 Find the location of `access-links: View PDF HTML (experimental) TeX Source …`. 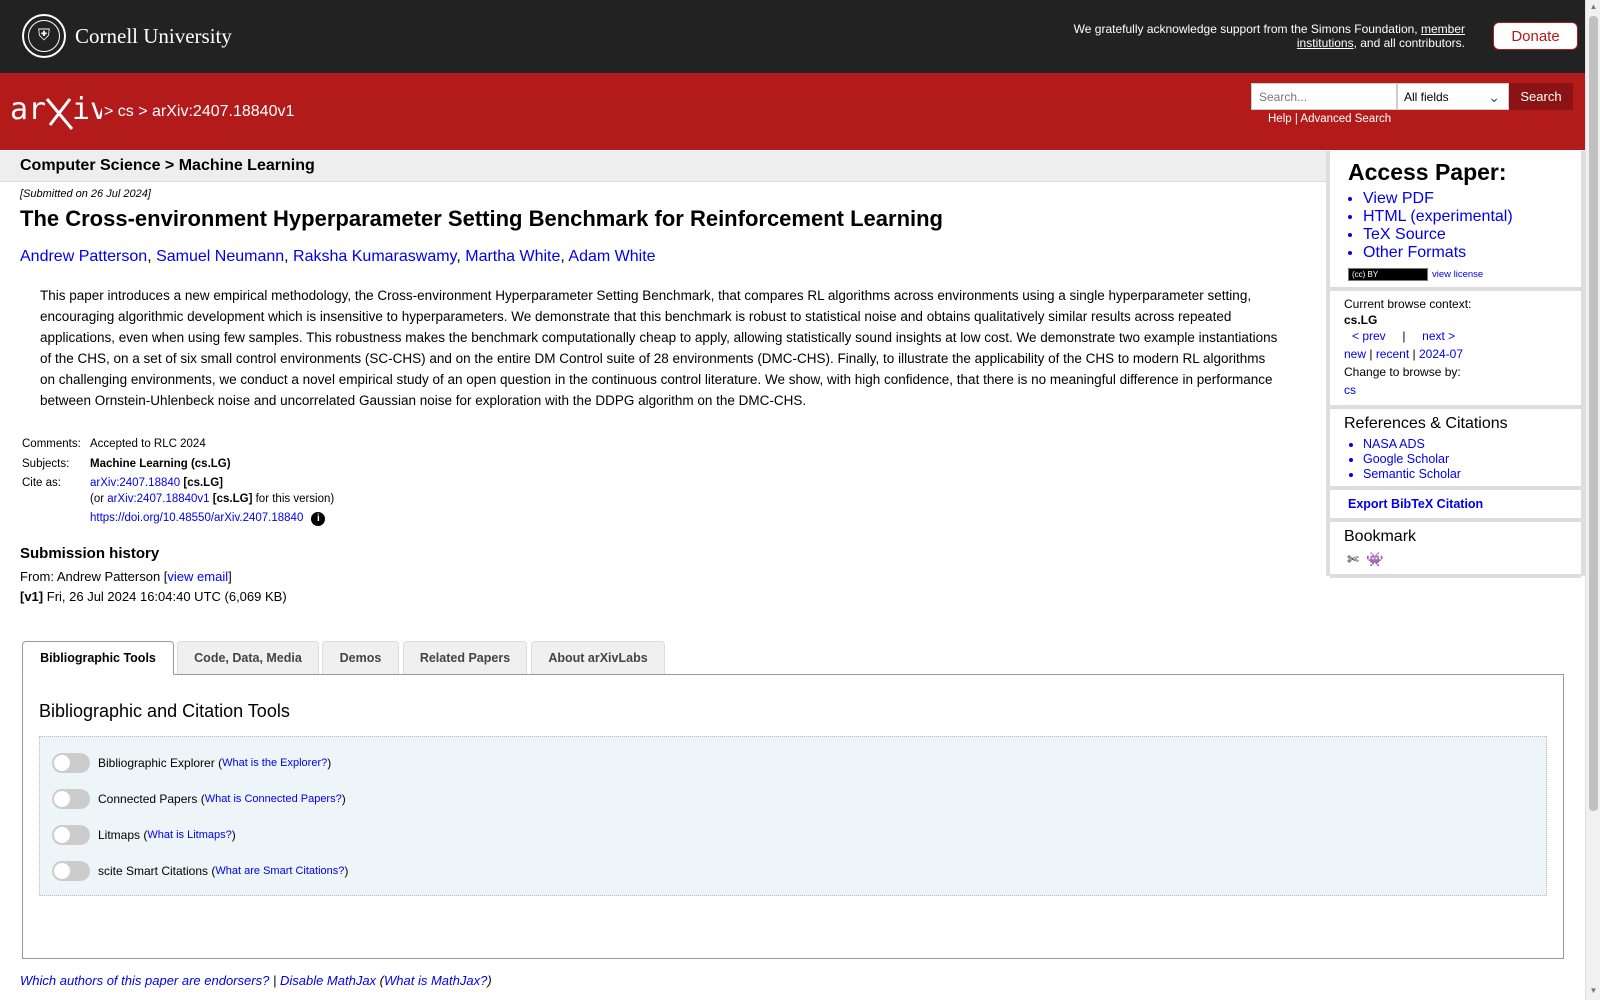

access-links: View PDF HTML (experimental) TeX Source … is located at coordinates (1455, 226).